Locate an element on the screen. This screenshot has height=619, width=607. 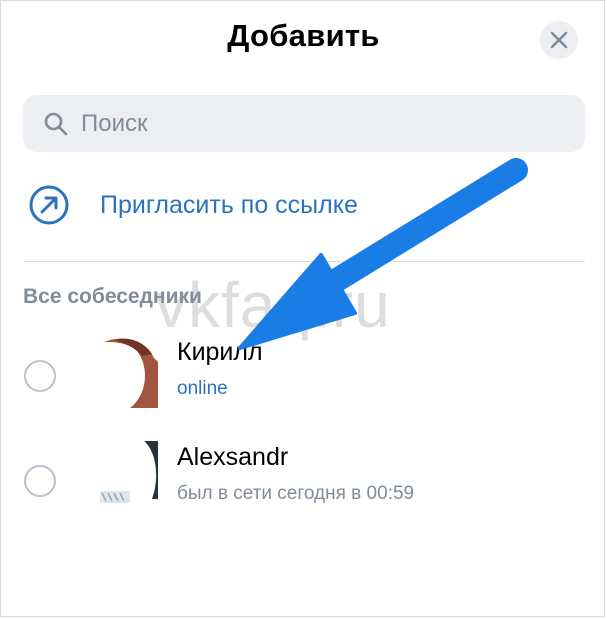
search-input is located at coordinates (321, 123).